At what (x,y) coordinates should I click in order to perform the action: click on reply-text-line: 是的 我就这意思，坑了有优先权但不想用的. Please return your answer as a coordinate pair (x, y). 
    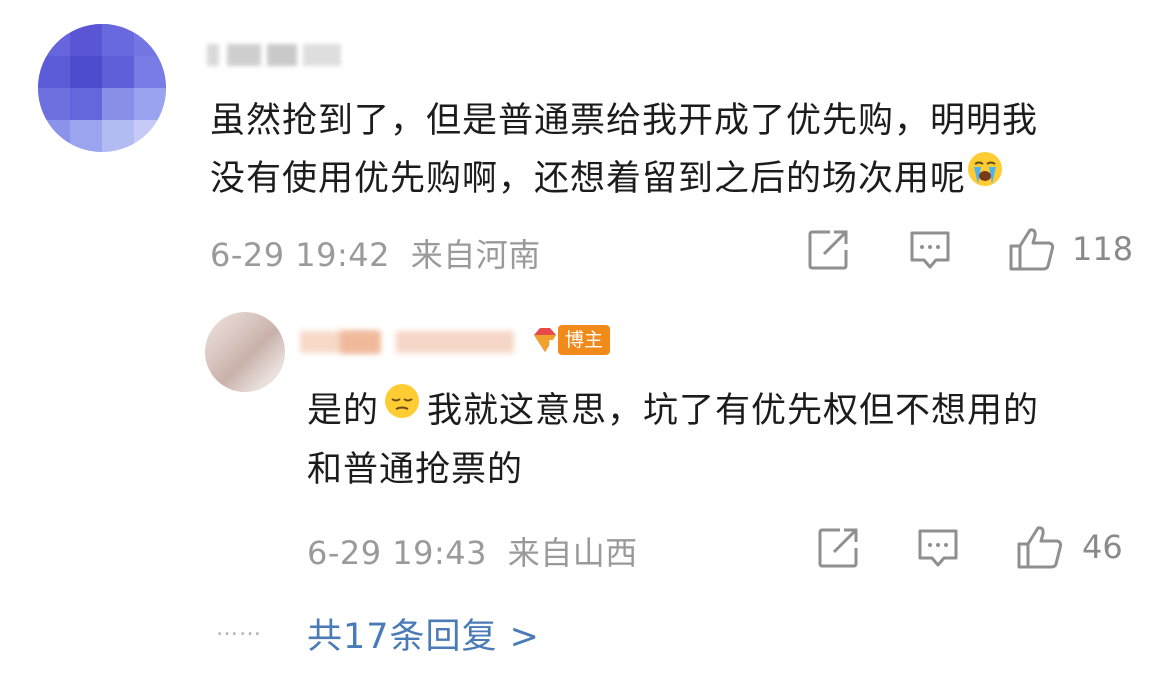
    Looking at the image, I should click on (717, 411).